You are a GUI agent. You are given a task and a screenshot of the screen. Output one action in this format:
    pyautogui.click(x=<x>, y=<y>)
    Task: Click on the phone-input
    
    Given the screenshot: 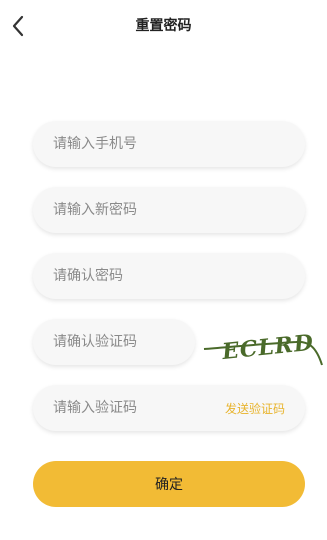 What is the action you would take?
    pyautogui.click(x=169, y=144)
    